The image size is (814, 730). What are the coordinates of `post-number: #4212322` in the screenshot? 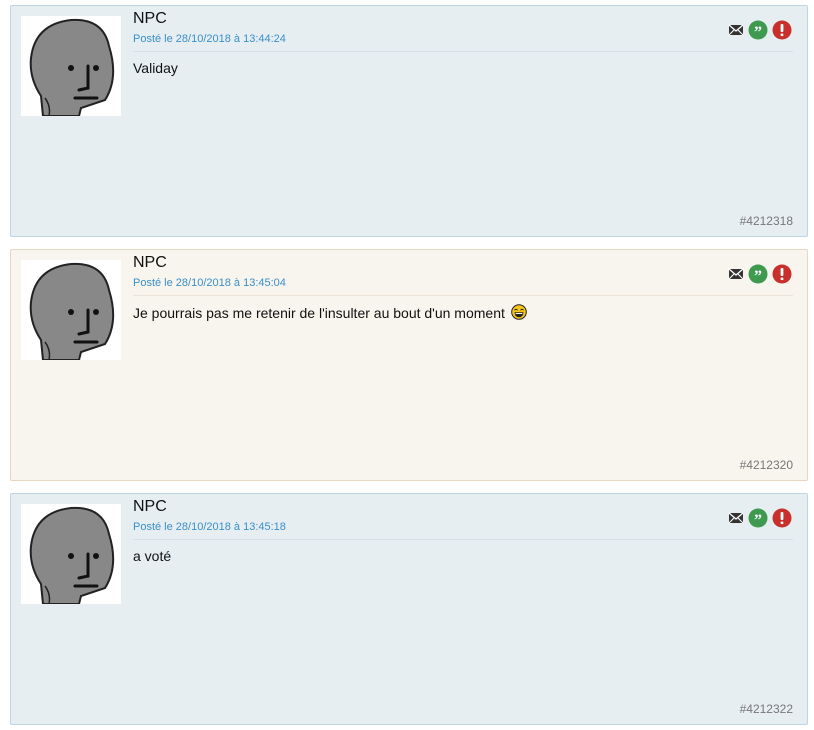 It's located at (766, 709).